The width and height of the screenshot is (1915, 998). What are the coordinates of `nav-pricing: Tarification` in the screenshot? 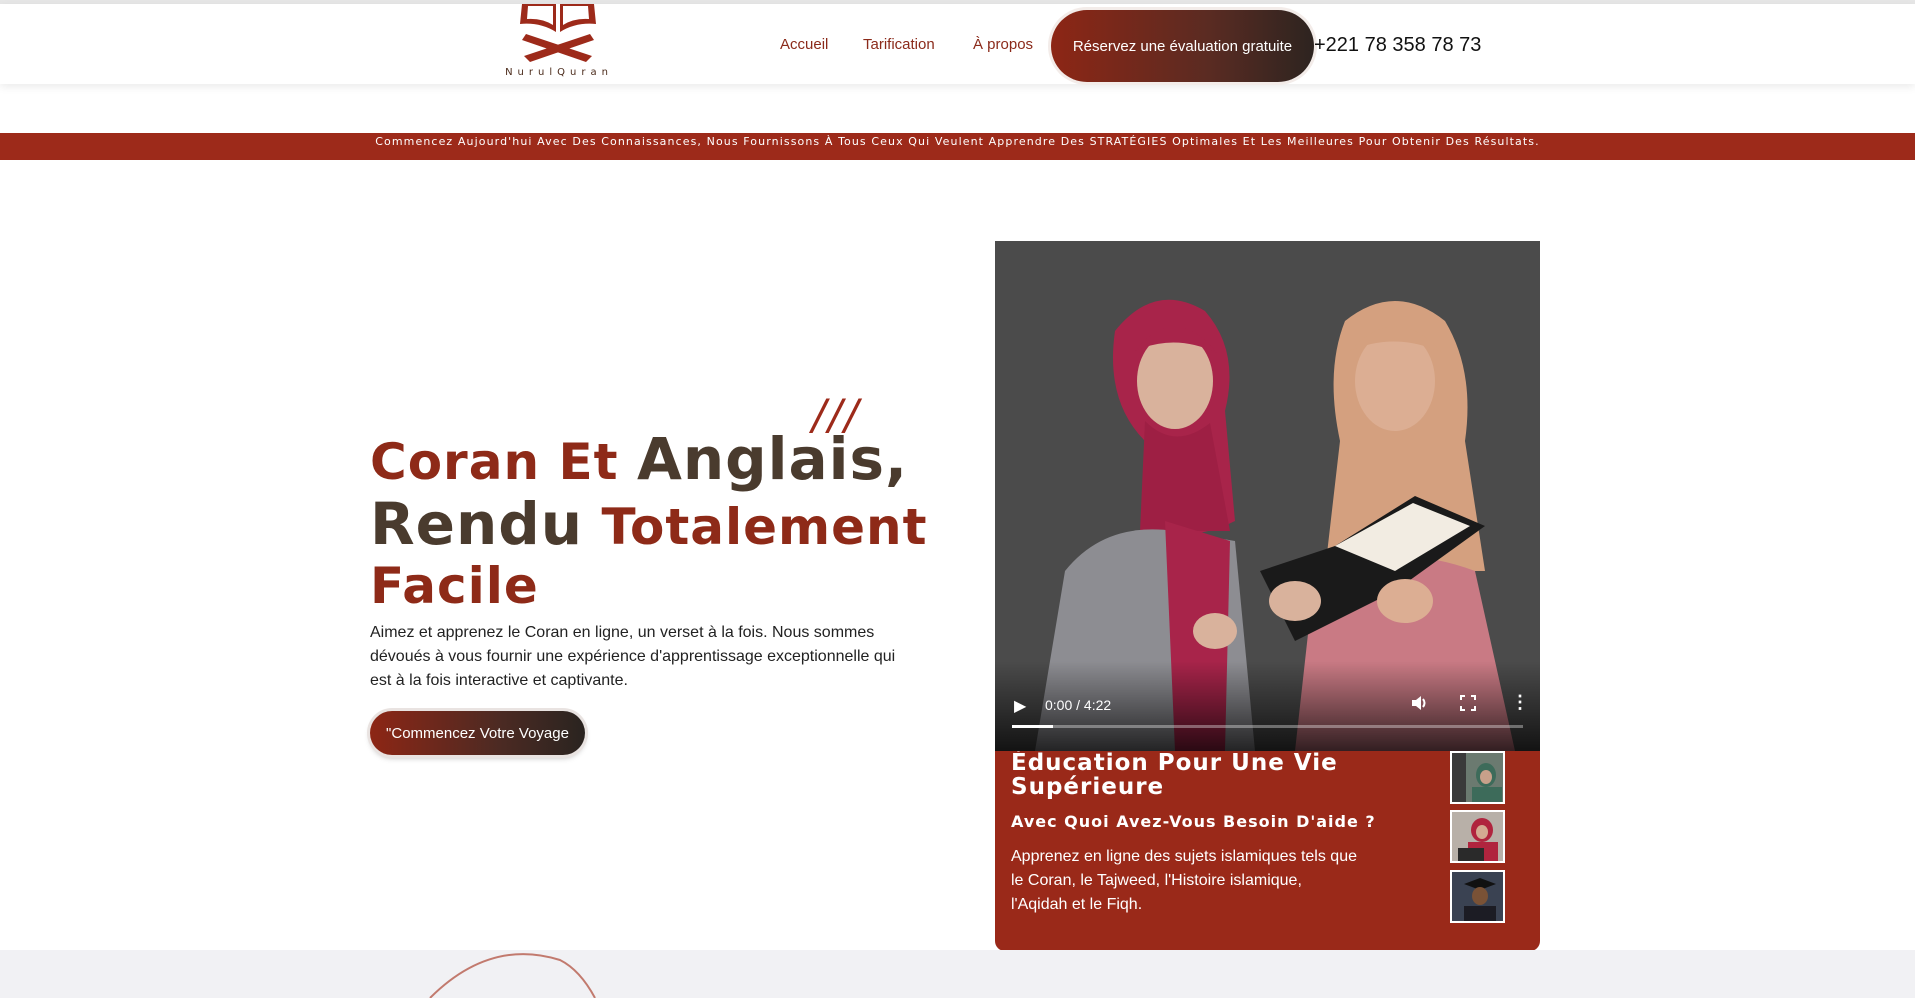 It's located at (899, 44).